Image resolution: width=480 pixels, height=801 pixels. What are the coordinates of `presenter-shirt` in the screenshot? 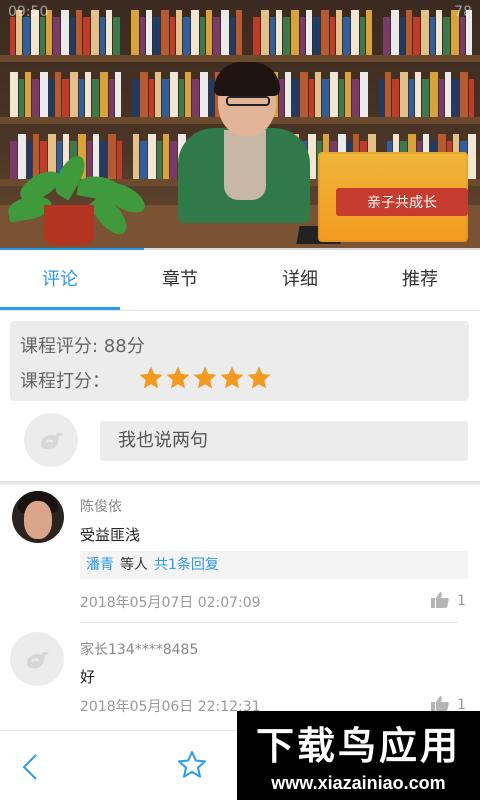 It's located at (245, 165).